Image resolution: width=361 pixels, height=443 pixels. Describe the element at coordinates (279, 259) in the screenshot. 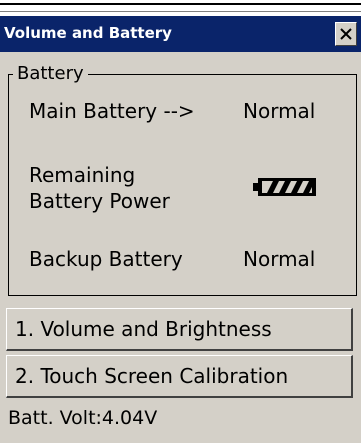

I see `backup-battery-value: Normal` at that location.